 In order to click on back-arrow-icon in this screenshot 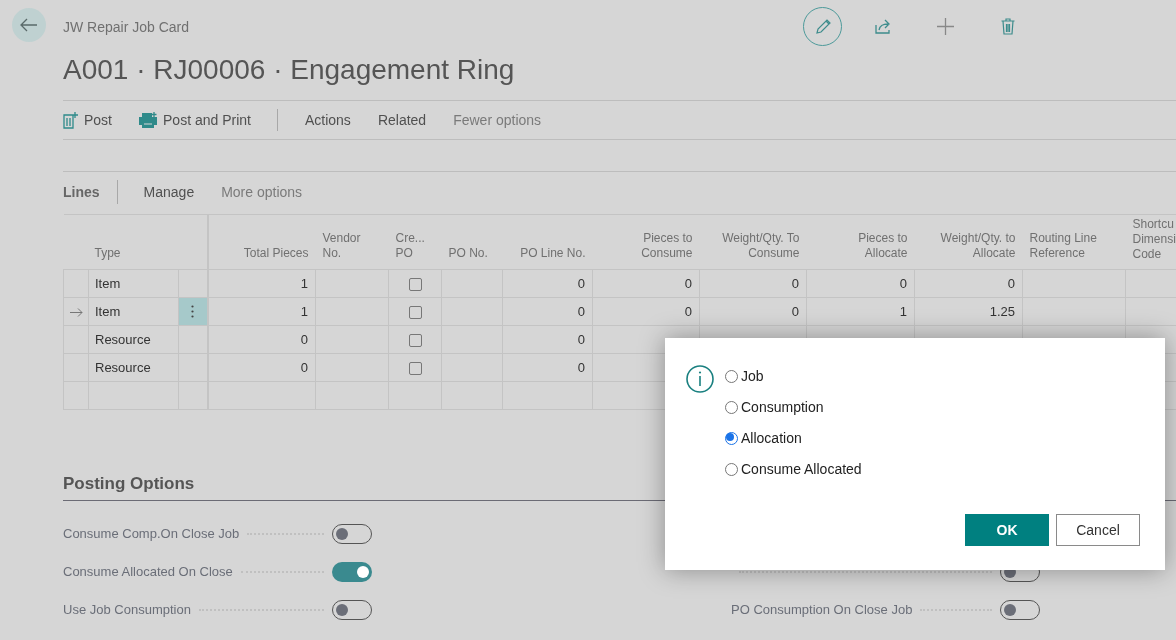, I will do `click(29, 25)`.